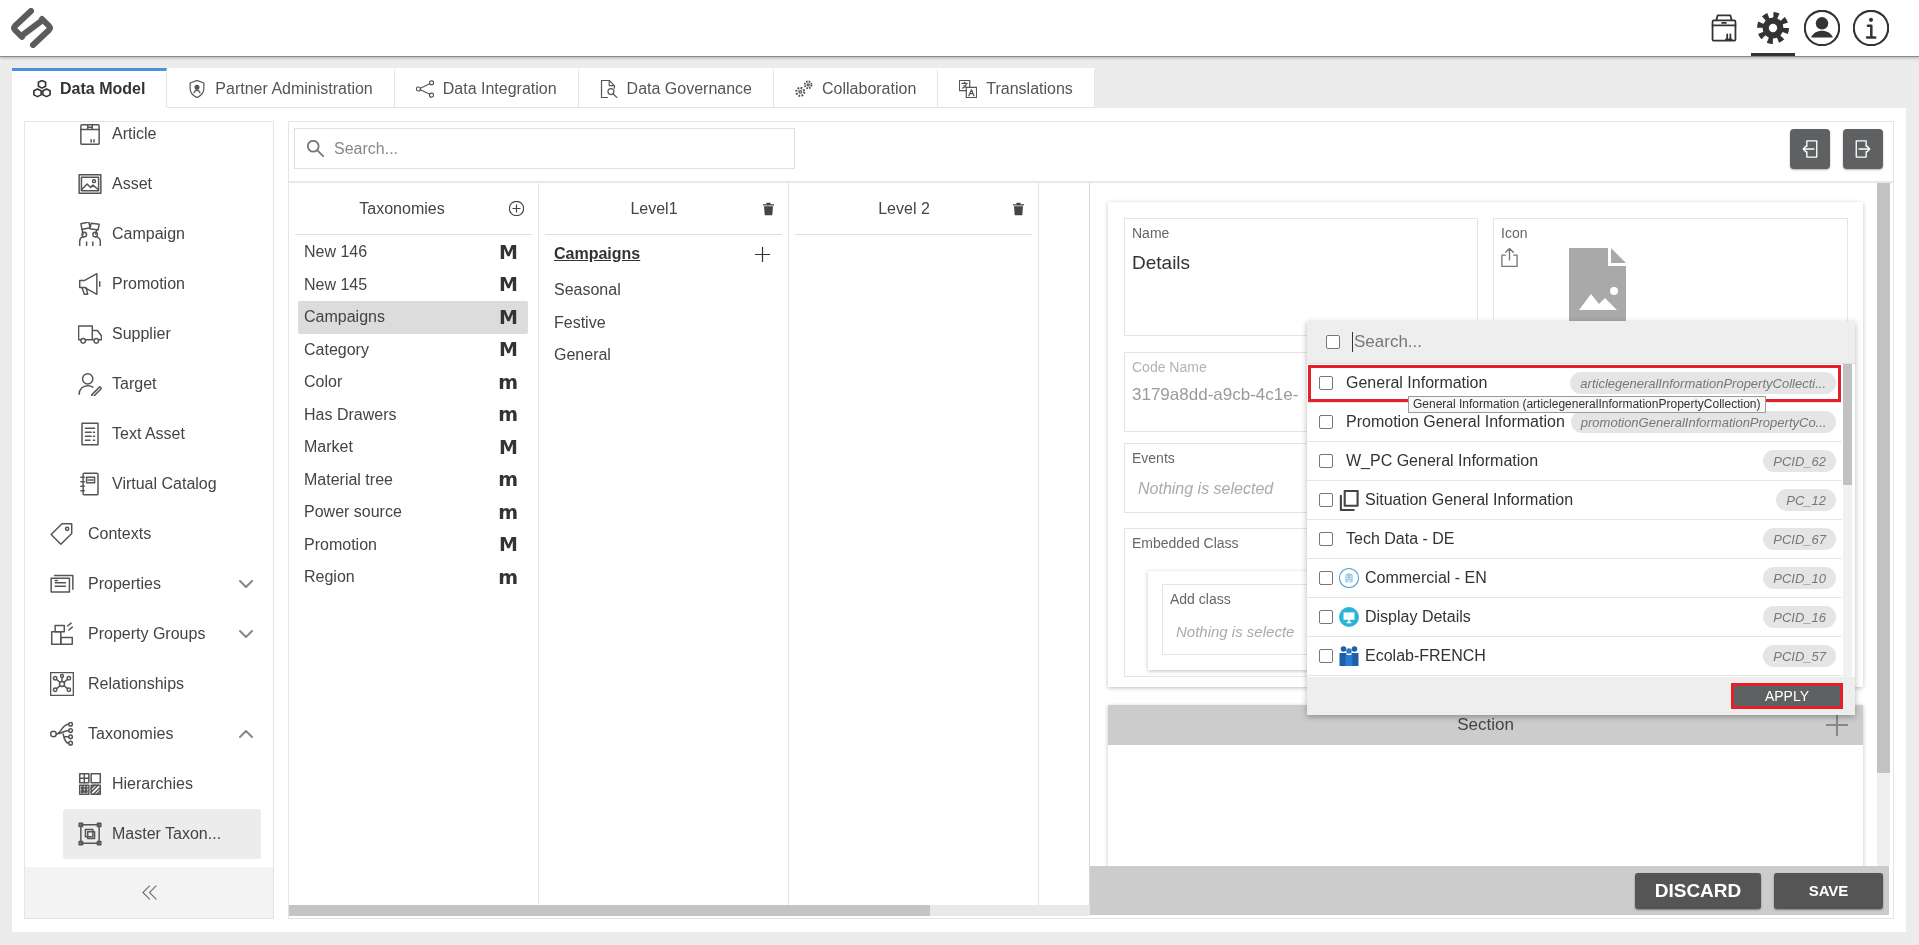 The width and height of the screenshot is (1919, 945). I want to click on field-label: Icon, so click(1514, 233).